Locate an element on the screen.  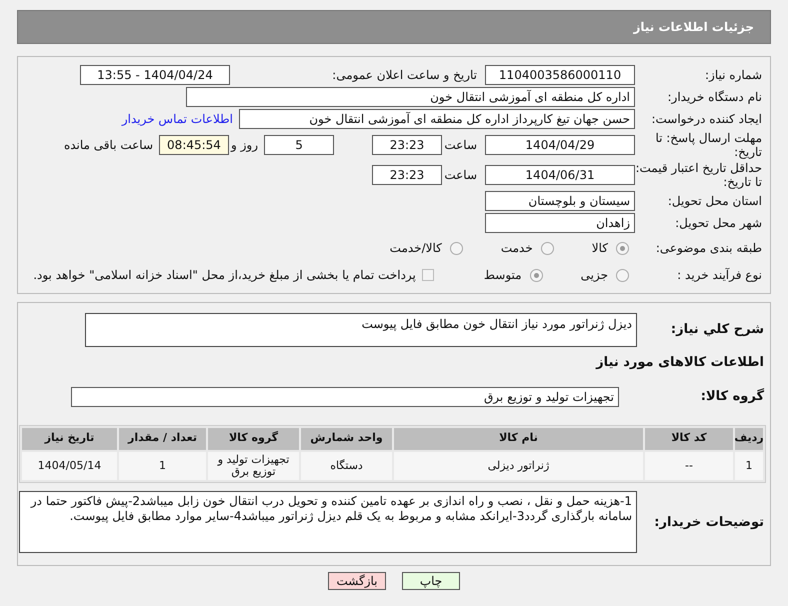
countdown-field: 08:45:54 is located at coordinates (194, 145).